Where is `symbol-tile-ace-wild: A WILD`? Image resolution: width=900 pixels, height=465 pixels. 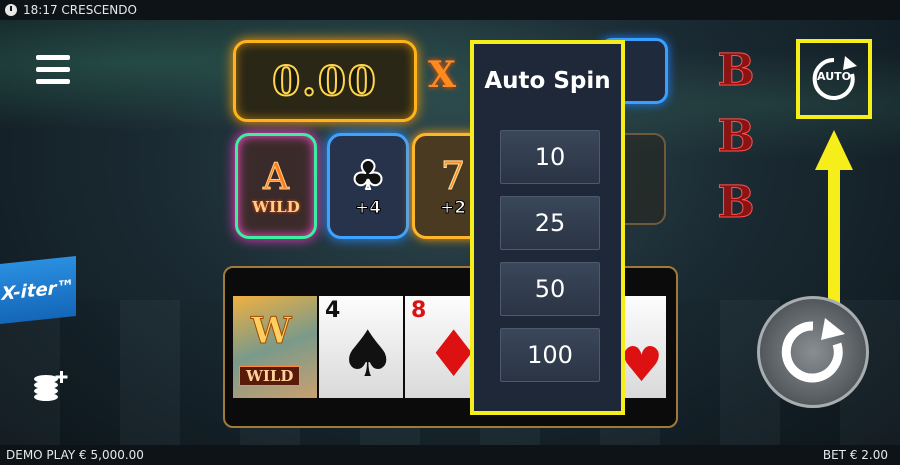
symbol-tile-ace-wild: A WILD is located at coordinates (276, 186).